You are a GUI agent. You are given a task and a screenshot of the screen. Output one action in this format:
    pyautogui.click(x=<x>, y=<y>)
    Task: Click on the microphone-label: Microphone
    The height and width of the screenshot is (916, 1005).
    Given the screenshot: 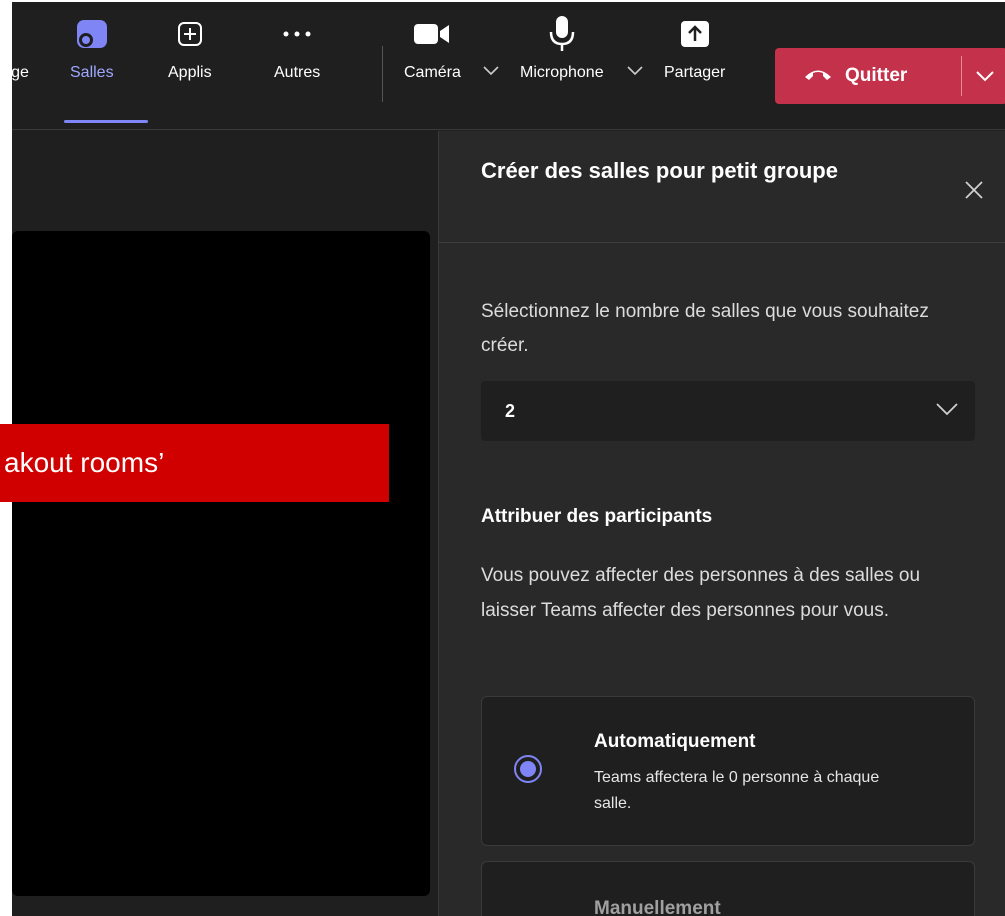 What is the action you would take?
    pyautogui.click(x=562, y=72)
    